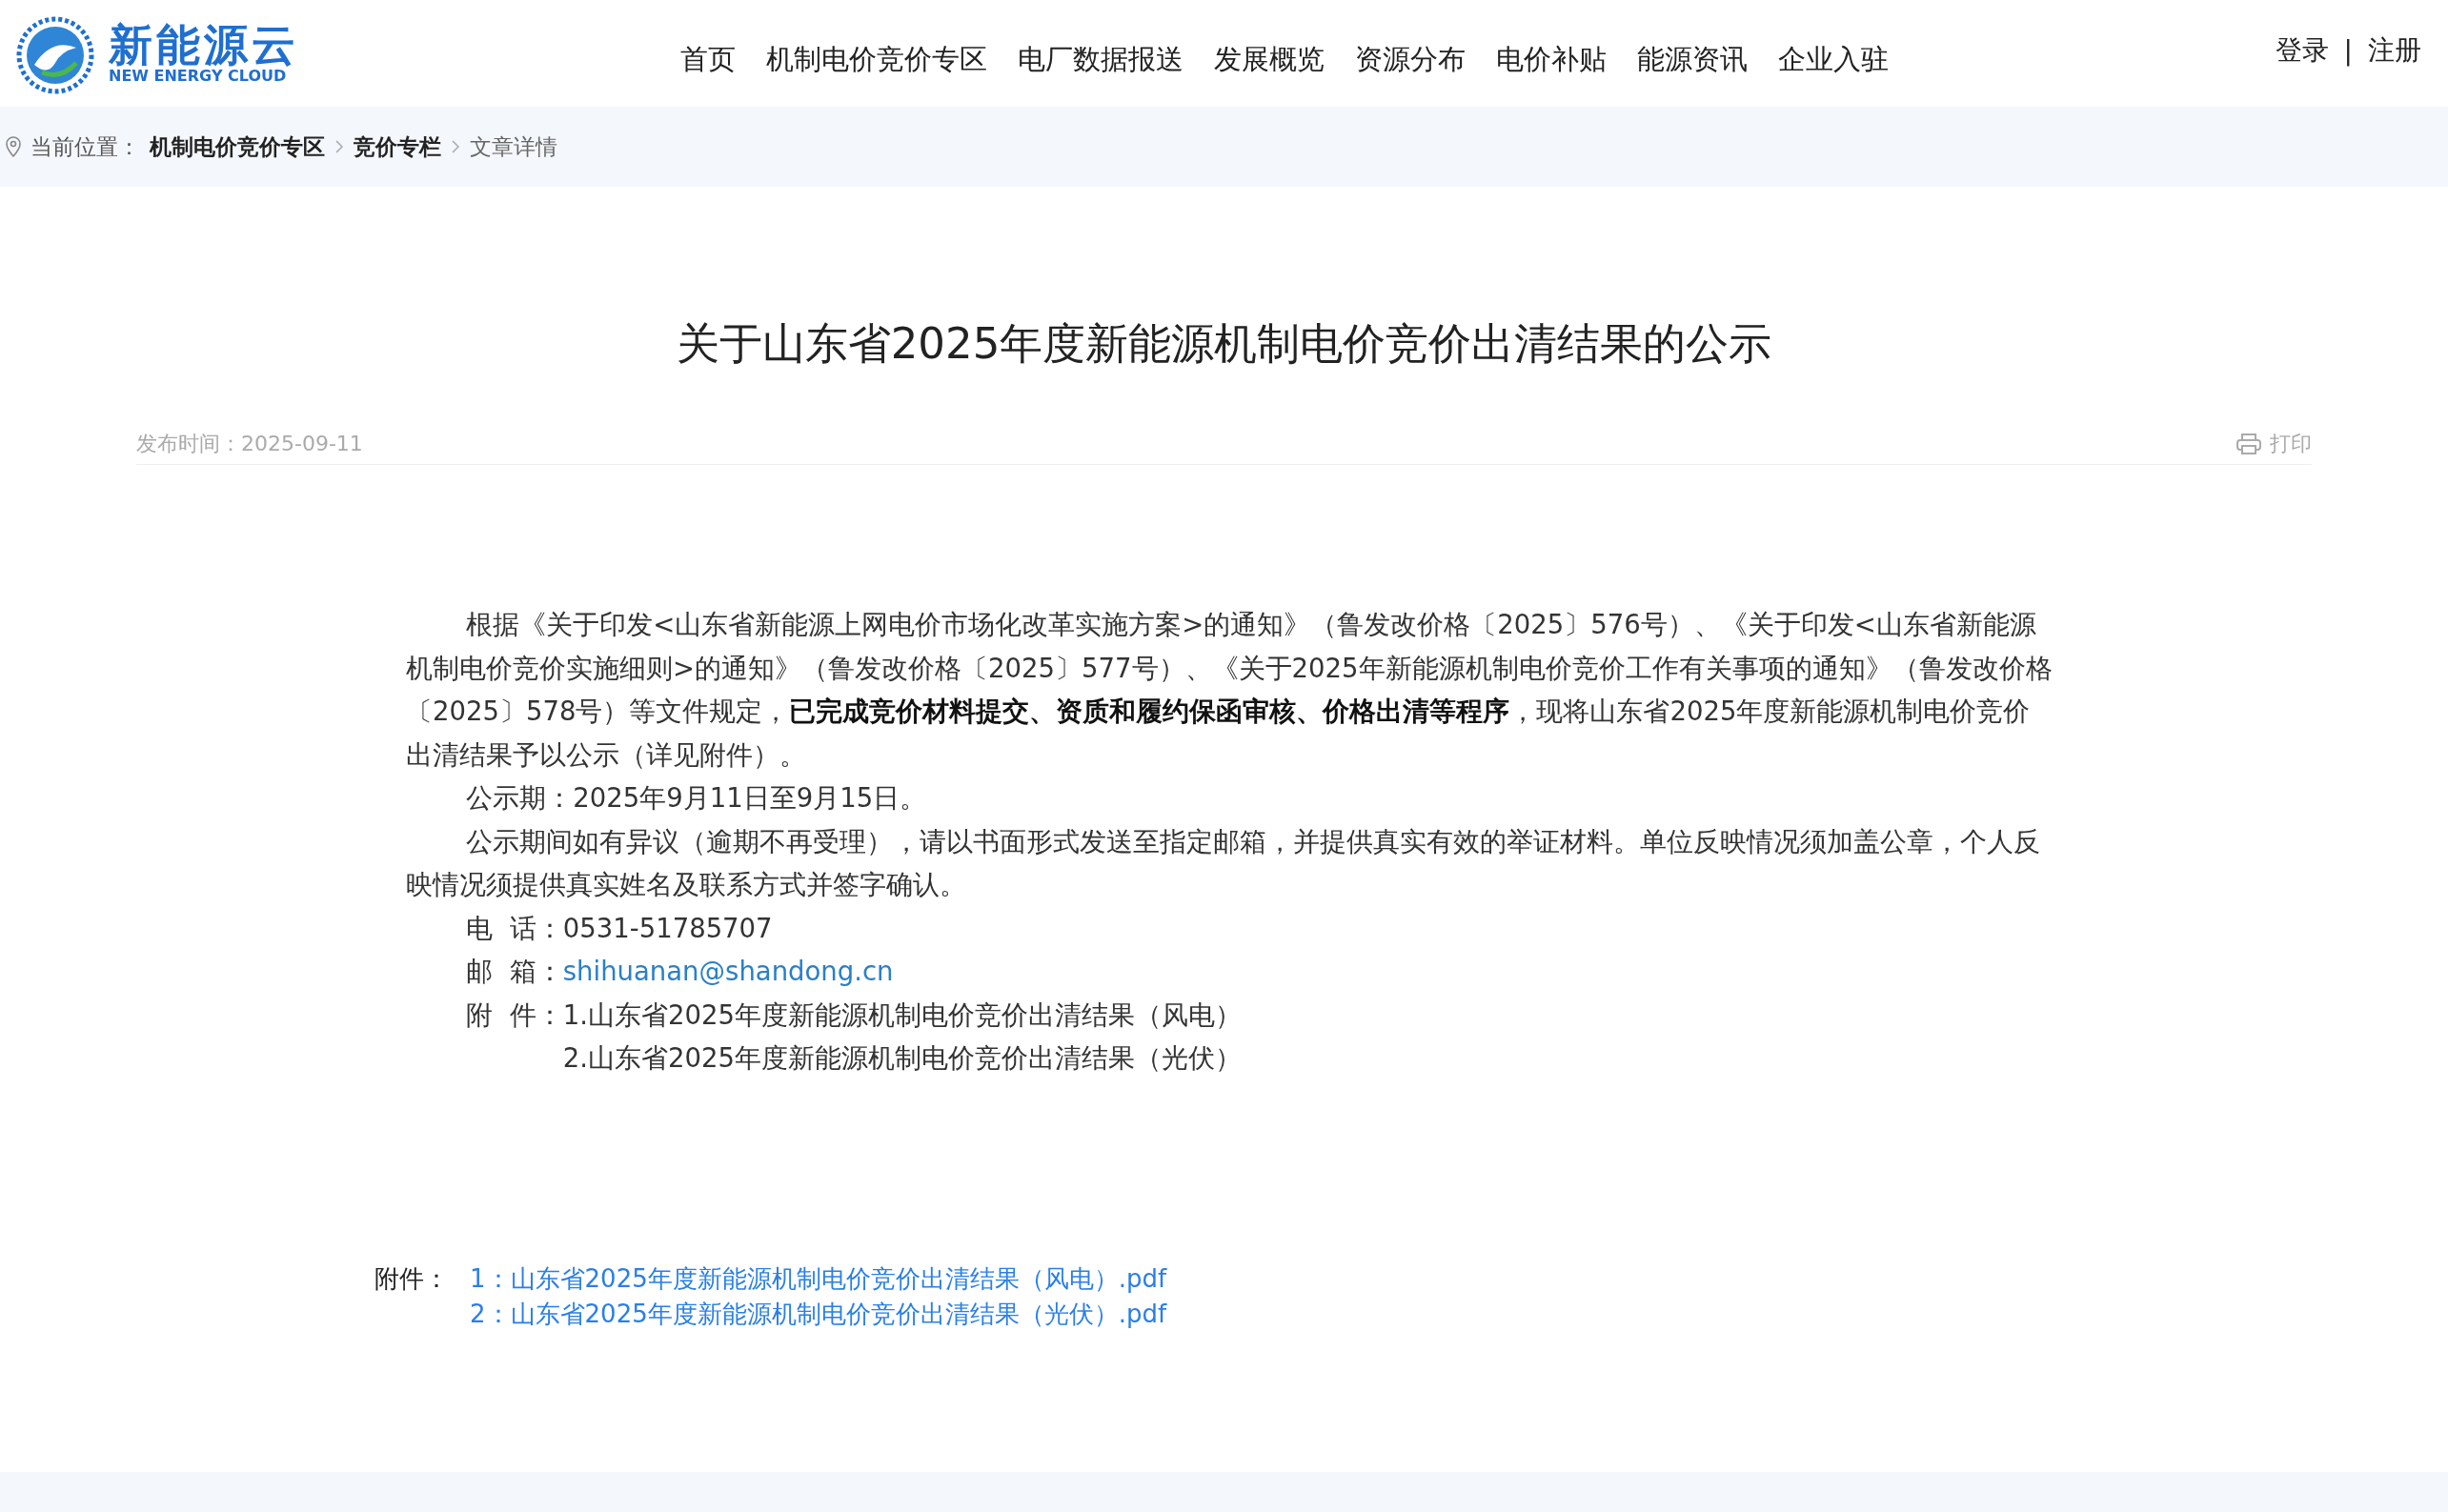 This screenshot has width=2448, height=1512. What do you see at coordinates (514, 1015) in the screenshot?
I see `annex-label: 附 件：` at bounding box center [514, 1015].